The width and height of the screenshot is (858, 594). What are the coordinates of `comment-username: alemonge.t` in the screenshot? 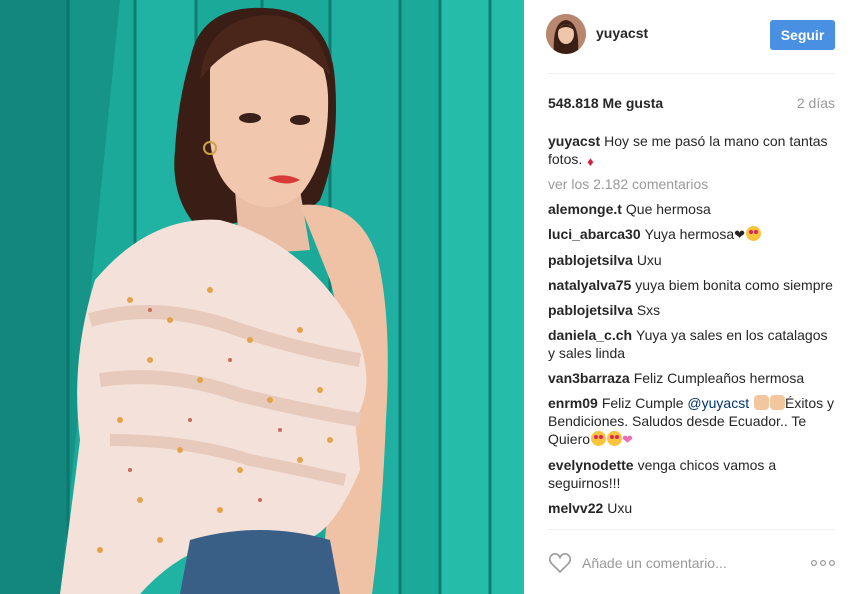 It's located at (585, 209).